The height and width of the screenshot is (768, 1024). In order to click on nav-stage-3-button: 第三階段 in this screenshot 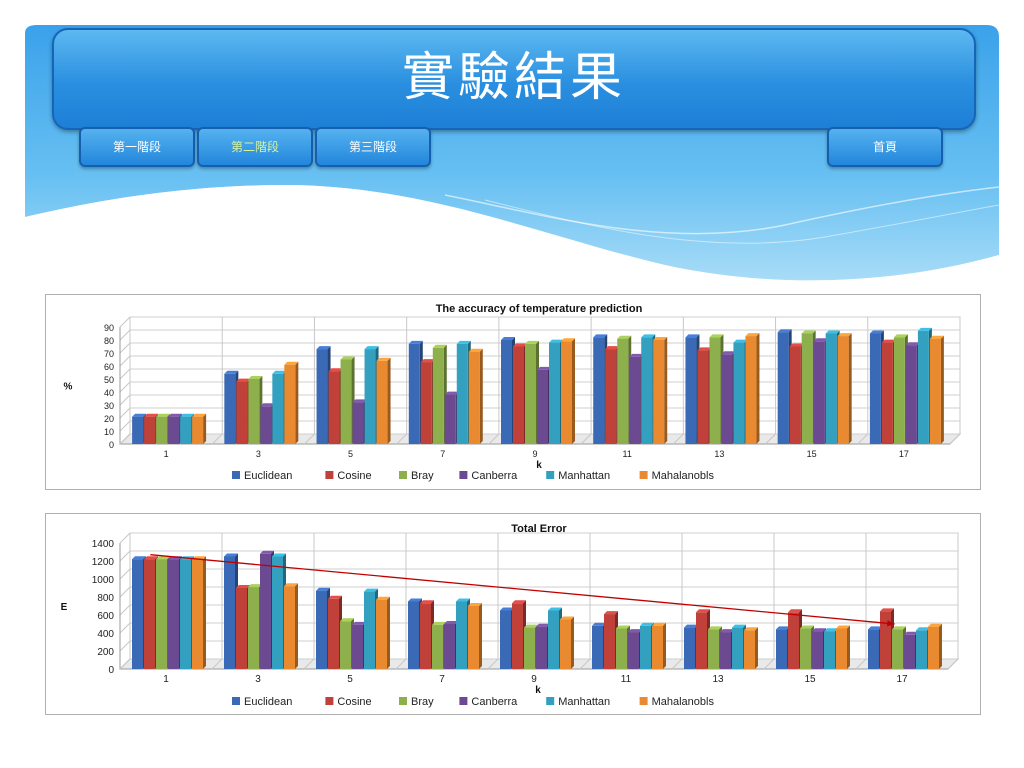, I will do `click(373, 147)`.